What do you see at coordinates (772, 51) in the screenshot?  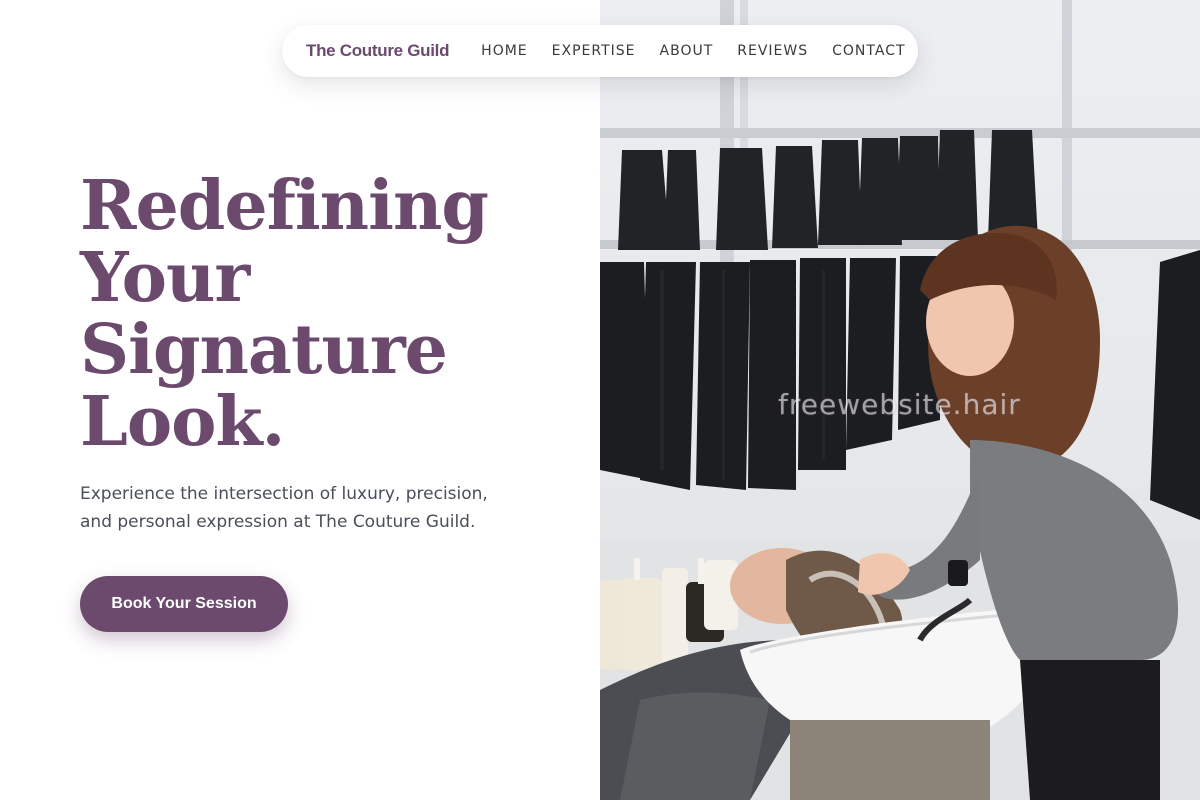 I see `nav-link-reviews: REVIEWS` at bounding box center [772, 51].